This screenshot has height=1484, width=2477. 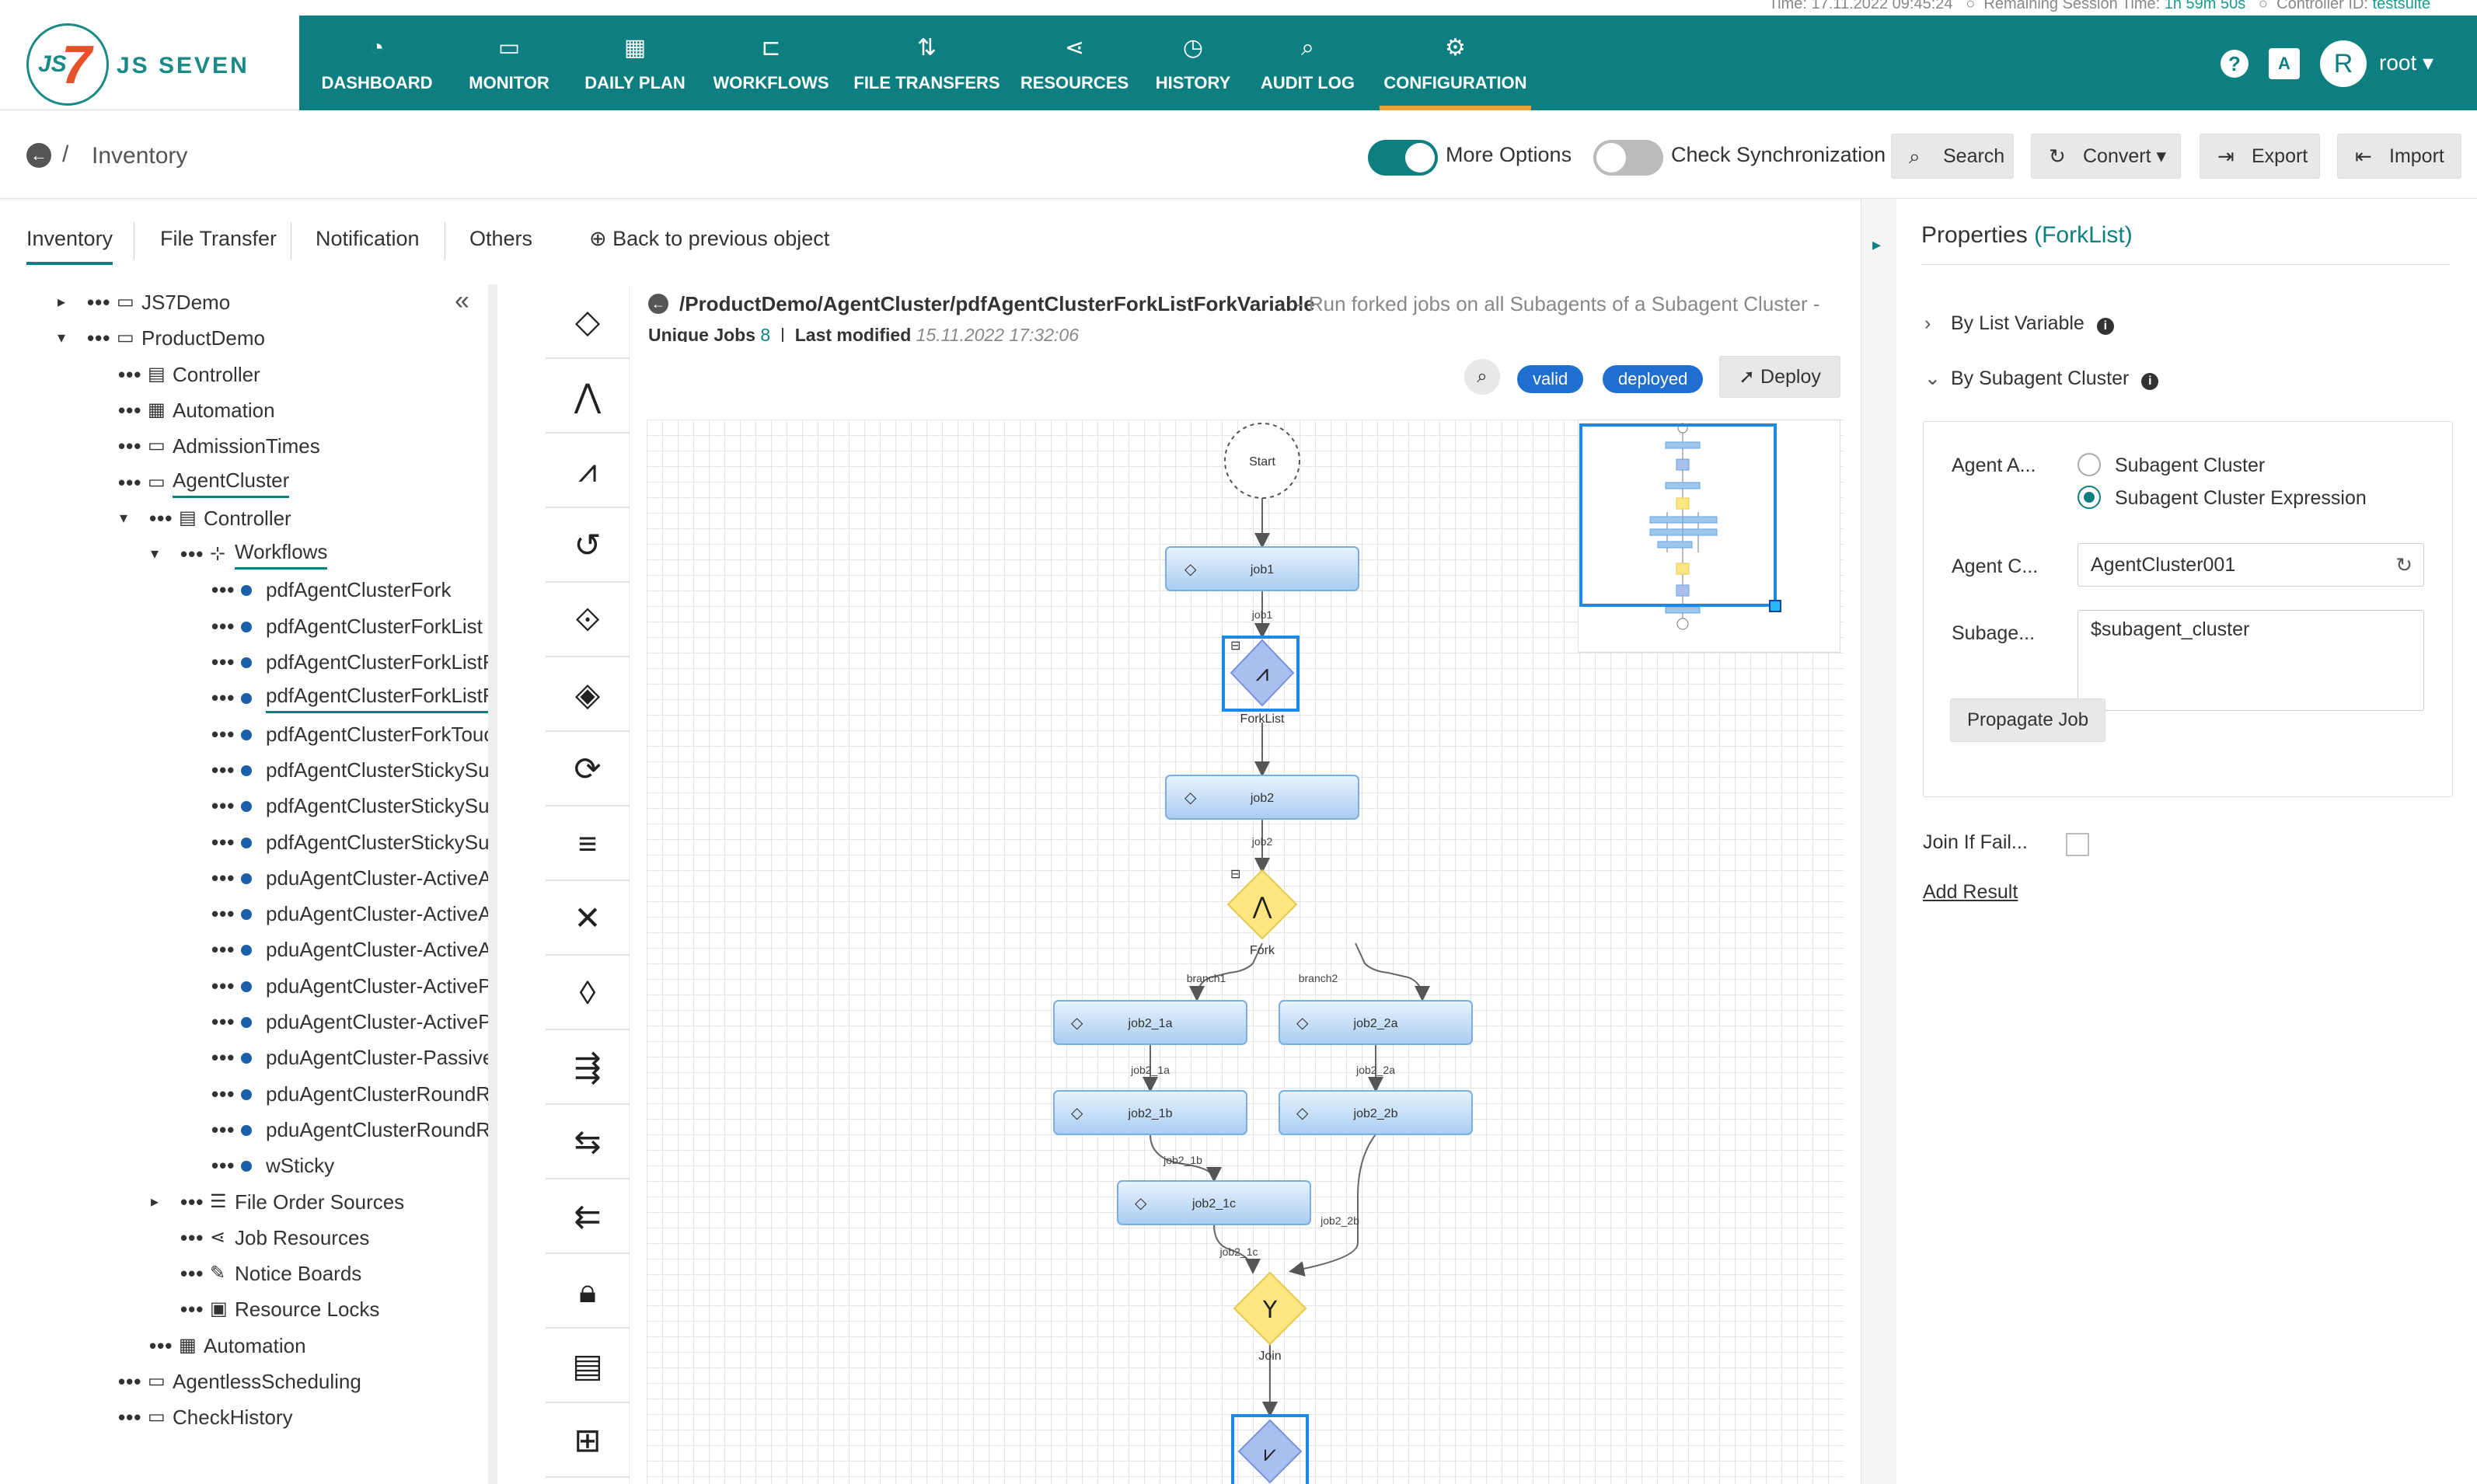 What do you see at coordinates (2251, 660) in the screenshot?
I see `subagent-expression-textarea: $subagent_cluster` at bounding box center [2251, 660].